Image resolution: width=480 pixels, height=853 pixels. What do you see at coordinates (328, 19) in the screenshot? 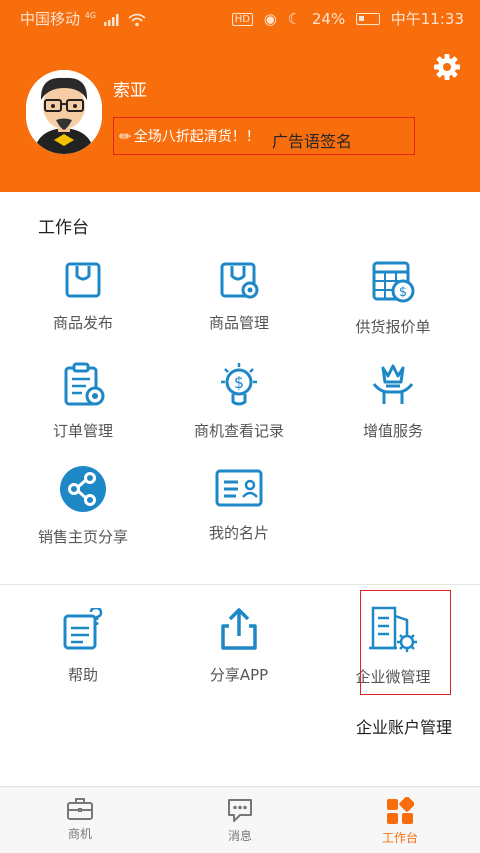
I see `battery-percent: 24%` at bounding box center [328, 19].